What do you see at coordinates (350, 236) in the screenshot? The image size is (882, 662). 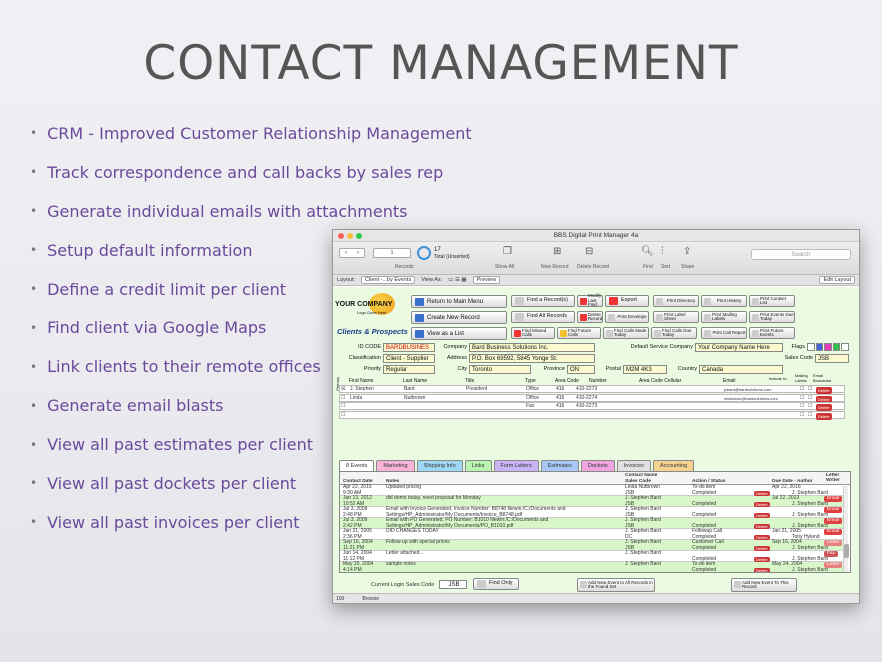 I see `minimize-window-button` at bounding box center [350, 236].